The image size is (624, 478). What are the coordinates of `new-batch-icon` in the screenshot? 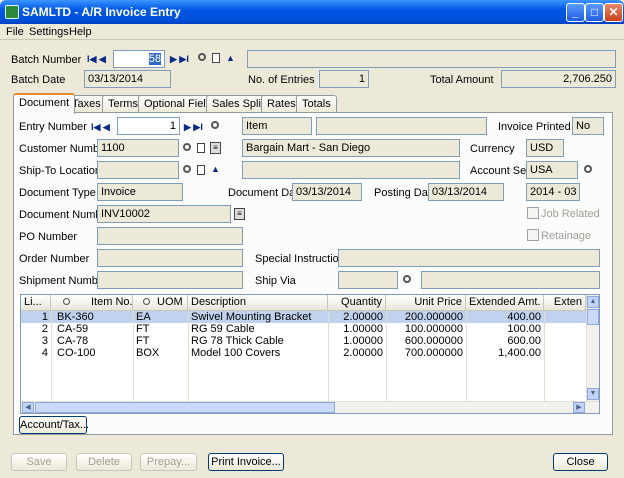 It's located at (216, 58).